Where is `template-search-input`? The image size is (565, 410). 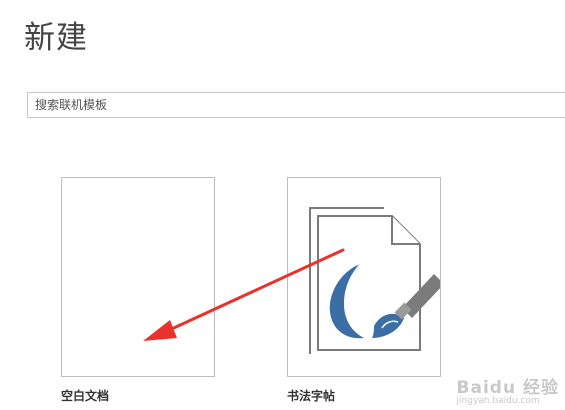 template-search-input is located at coordinates (296, 105).